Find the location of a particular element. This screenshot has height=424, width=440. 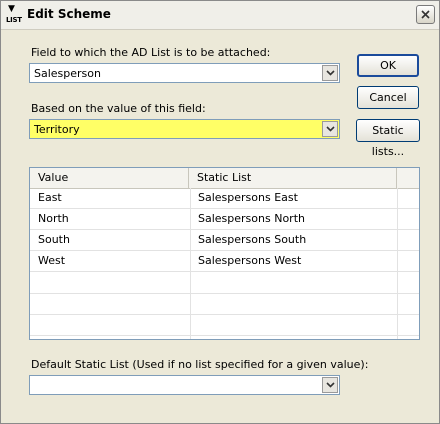

based-on-field-dropdown-button is located at coordinates (330, 129).